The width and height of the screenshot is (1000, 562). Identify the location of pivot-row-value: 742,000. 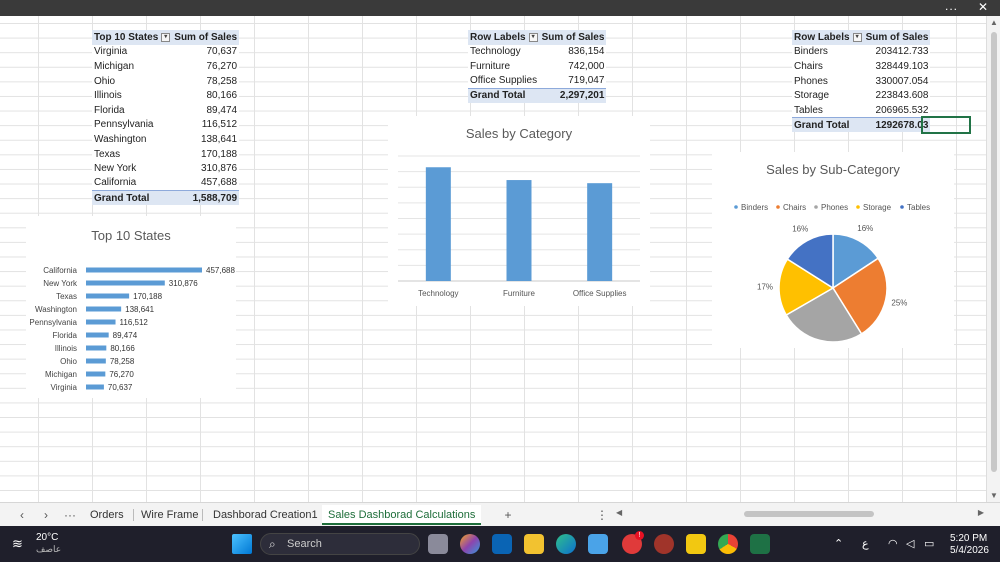
(573, 66).